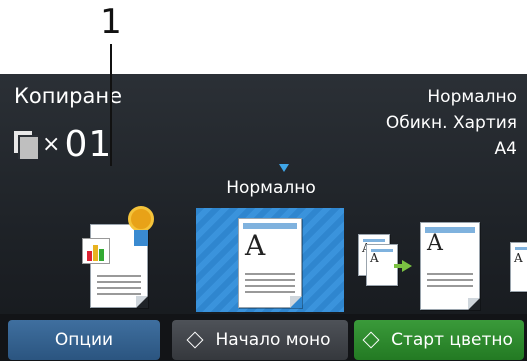 This screenshot has height=361, width=527. What do you see at coordinates (111, 105) in the screenshot?
I see `callout-line` at bounding box center [111, 105].